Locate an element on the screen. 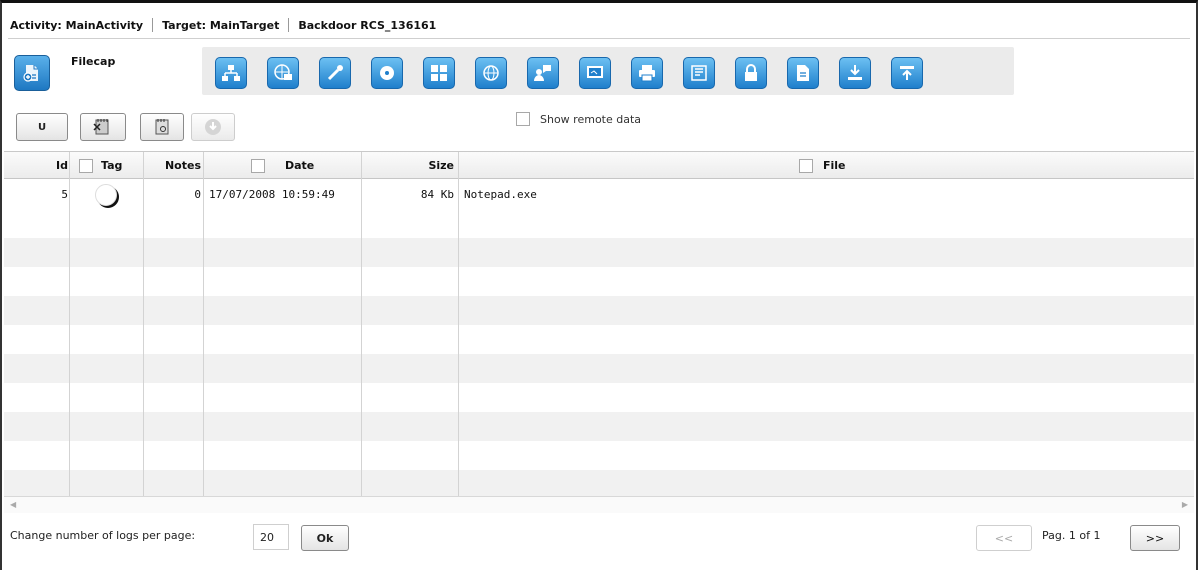  column-header-tag: Tag is located at coordinates (106, 165).